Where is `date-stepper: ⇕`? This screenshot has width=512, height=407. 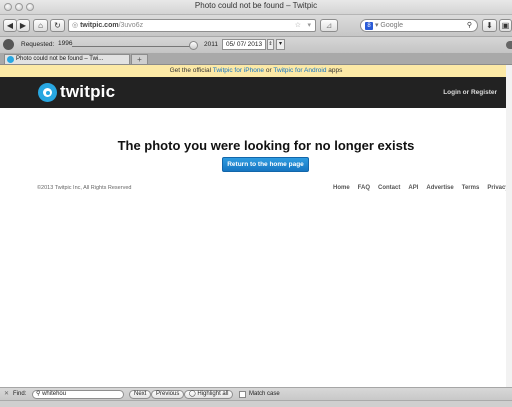 date-stepper: ⇕ is located at coordinates (270, 44).